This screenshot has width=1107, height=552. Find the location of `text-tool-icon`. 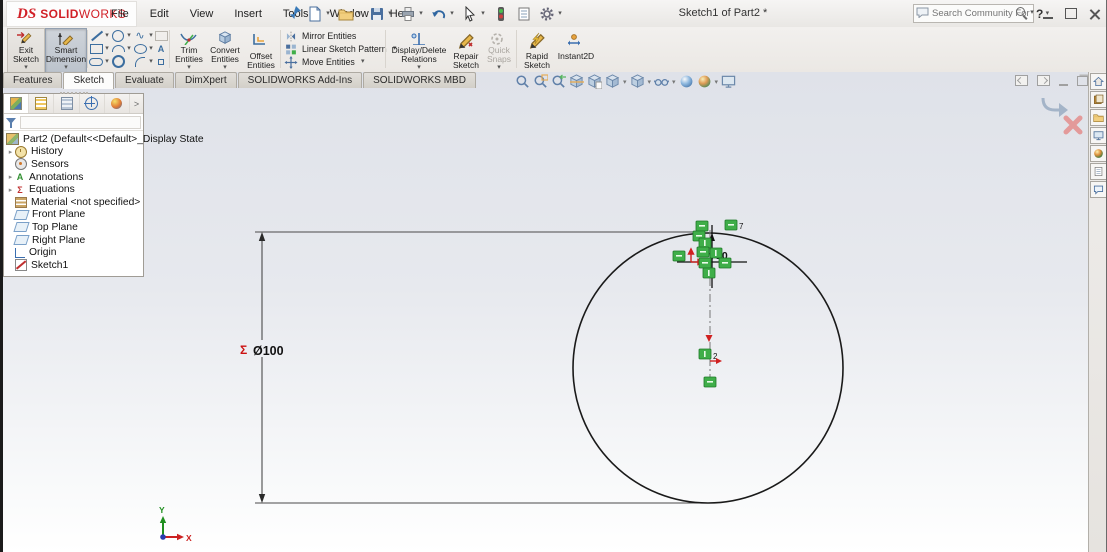

text-tool-icon is located at coordinates (161, 49).